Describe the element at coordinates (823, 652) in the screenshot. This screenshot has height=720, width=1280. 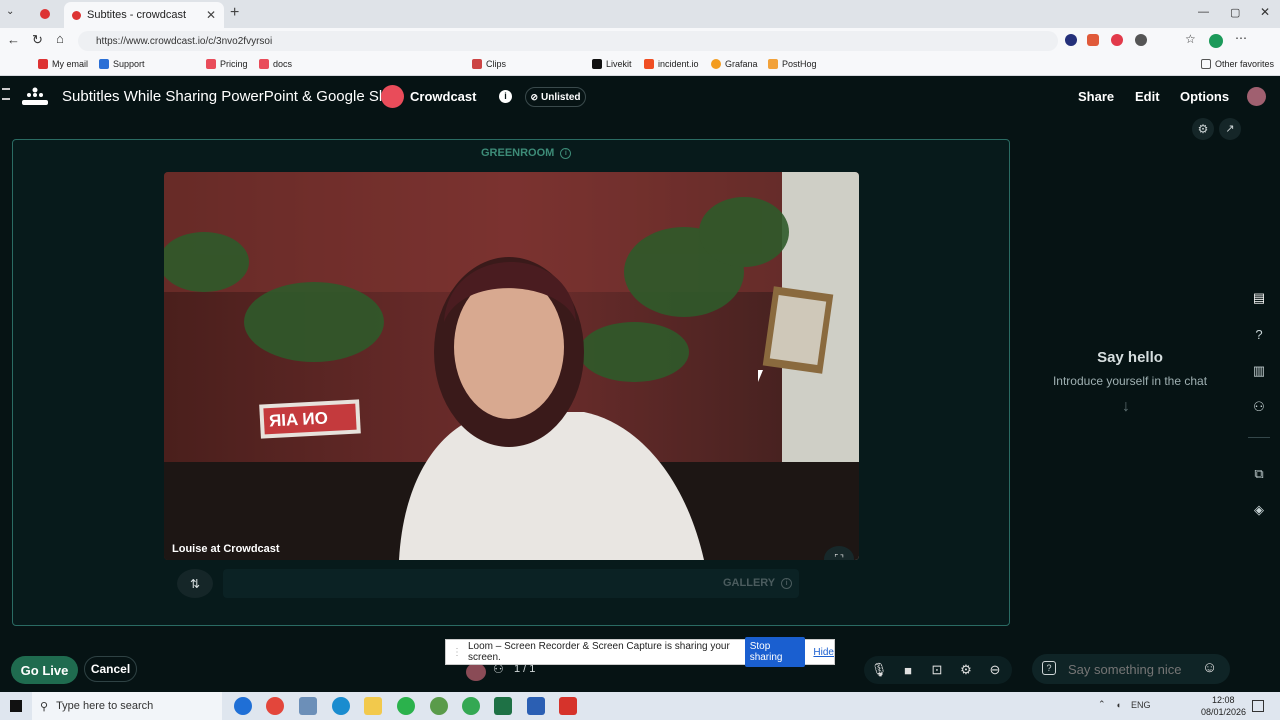
I see `hide-button: Hide` at that location.